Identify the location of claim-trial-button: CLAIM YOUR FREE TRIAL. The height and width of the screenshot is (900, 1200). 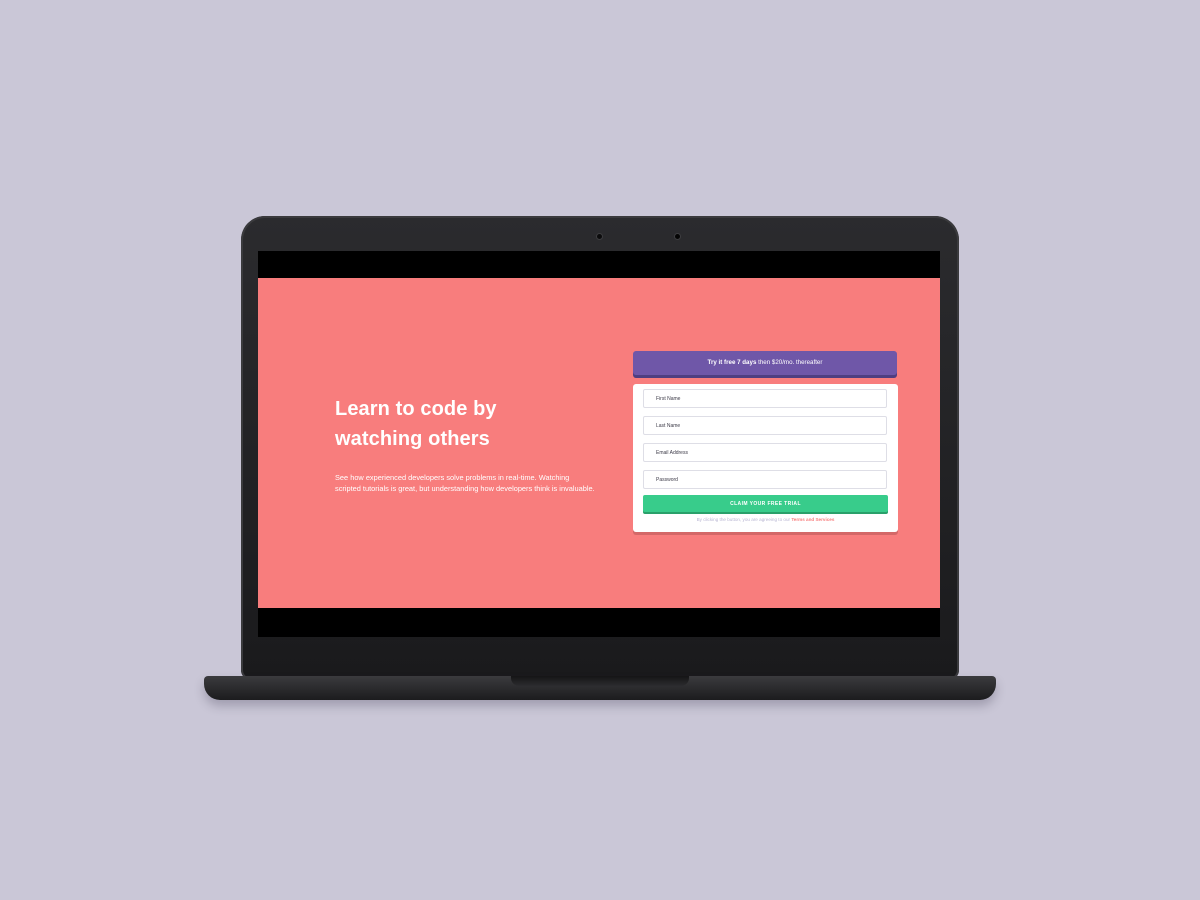
(765, 503).